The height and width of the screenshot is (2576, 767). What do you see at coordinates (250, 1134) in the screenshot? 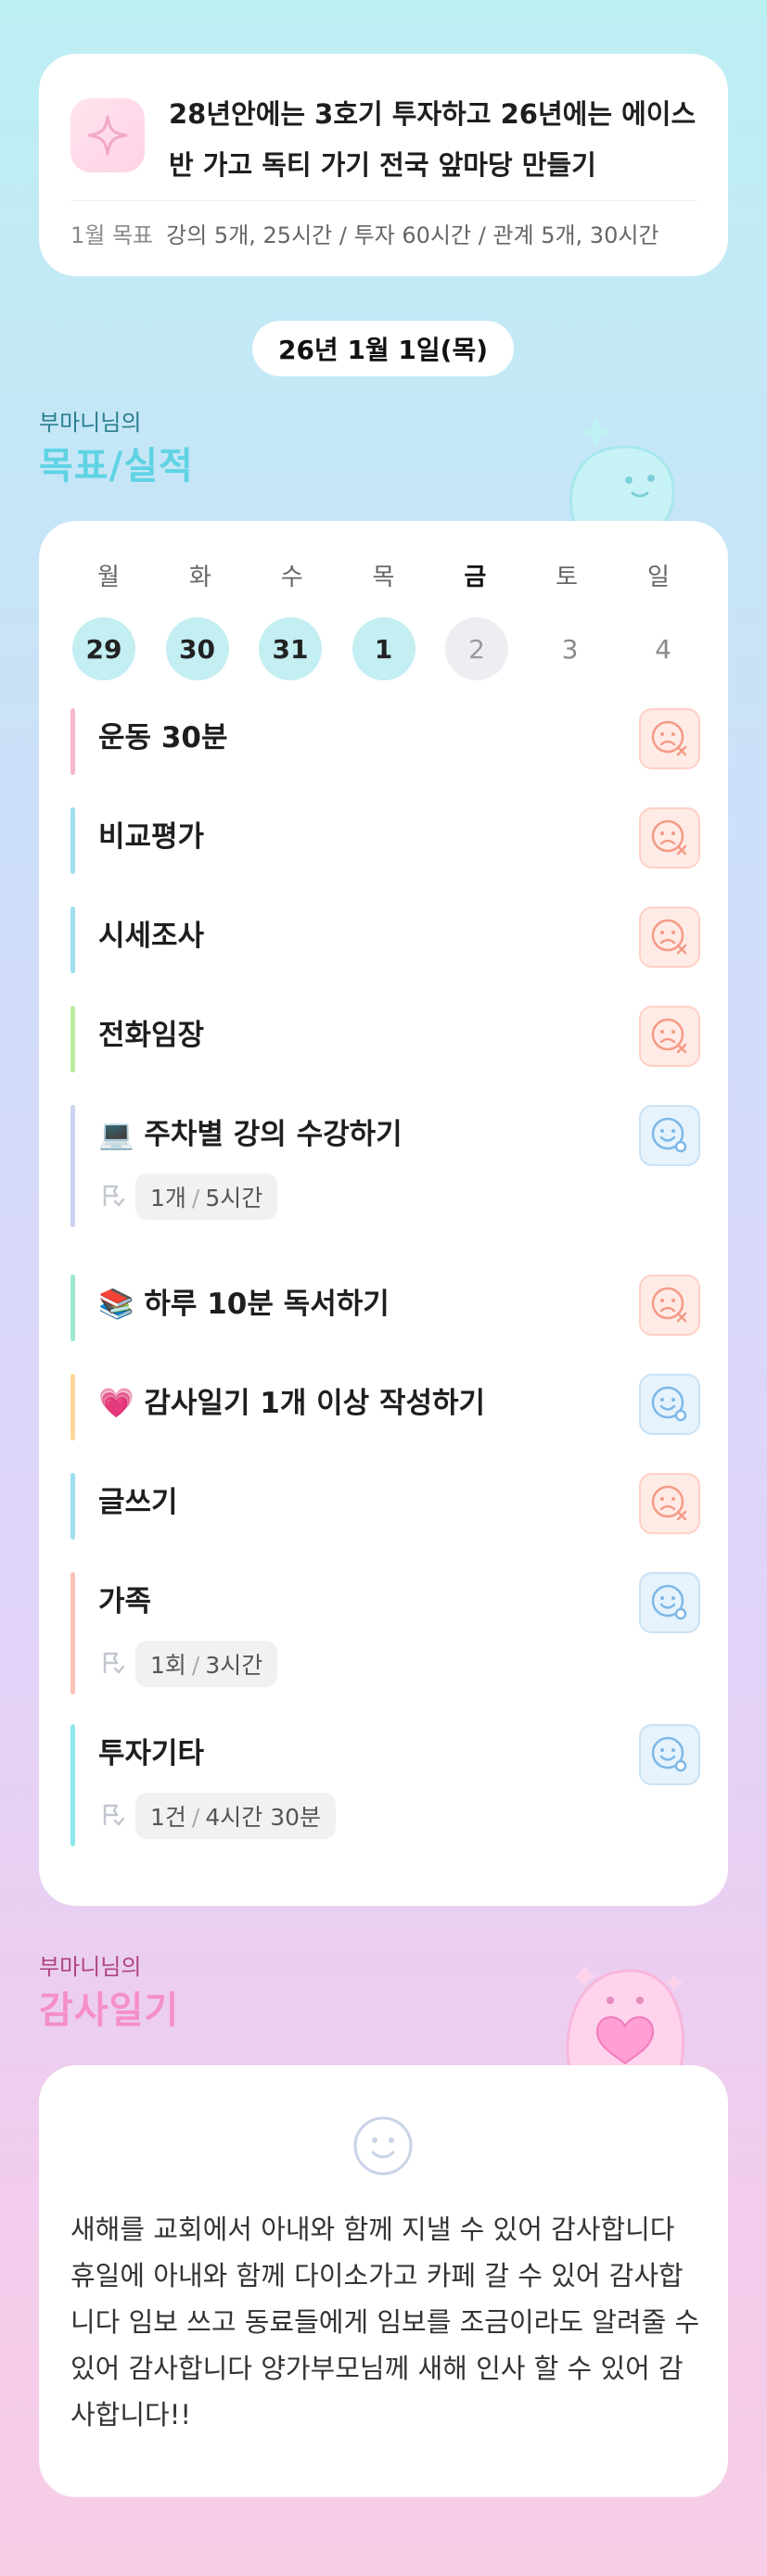
I see `task-name: 💻 주차별 강의 수강하기` at bounding box center [250, 1134].